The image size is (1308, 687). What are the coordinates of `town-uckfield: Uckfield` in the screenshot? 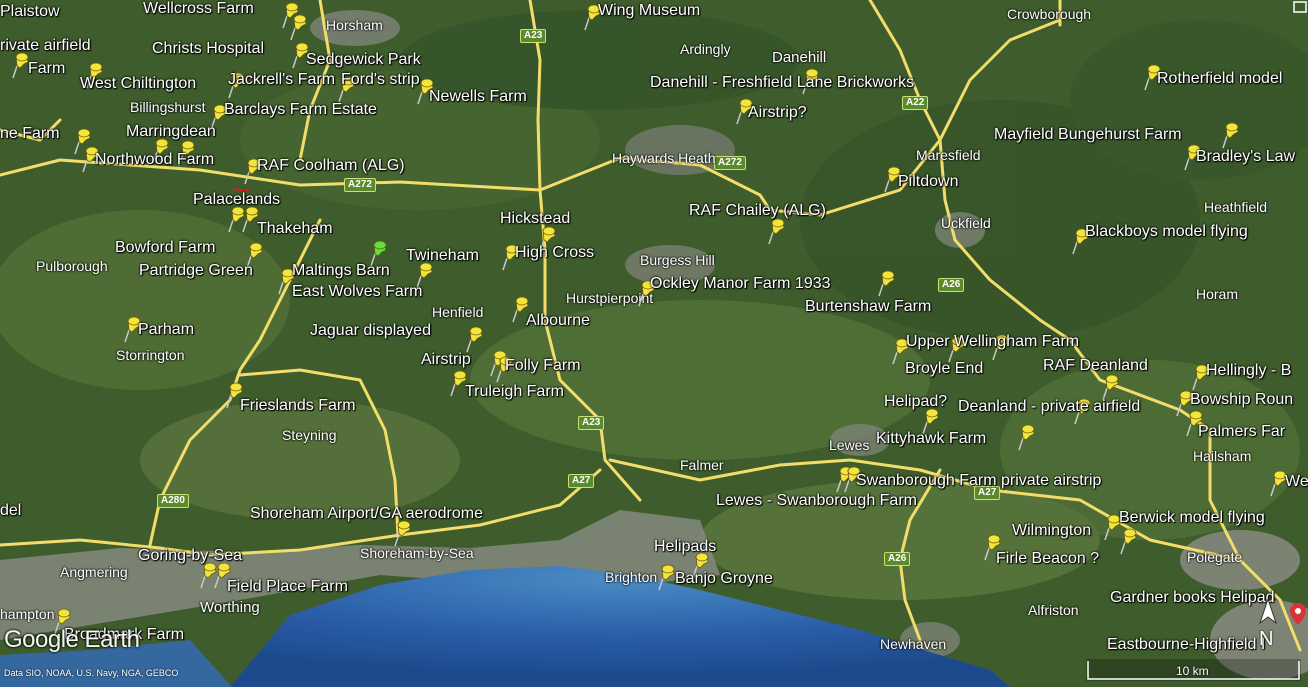 It's located at (966, 223).